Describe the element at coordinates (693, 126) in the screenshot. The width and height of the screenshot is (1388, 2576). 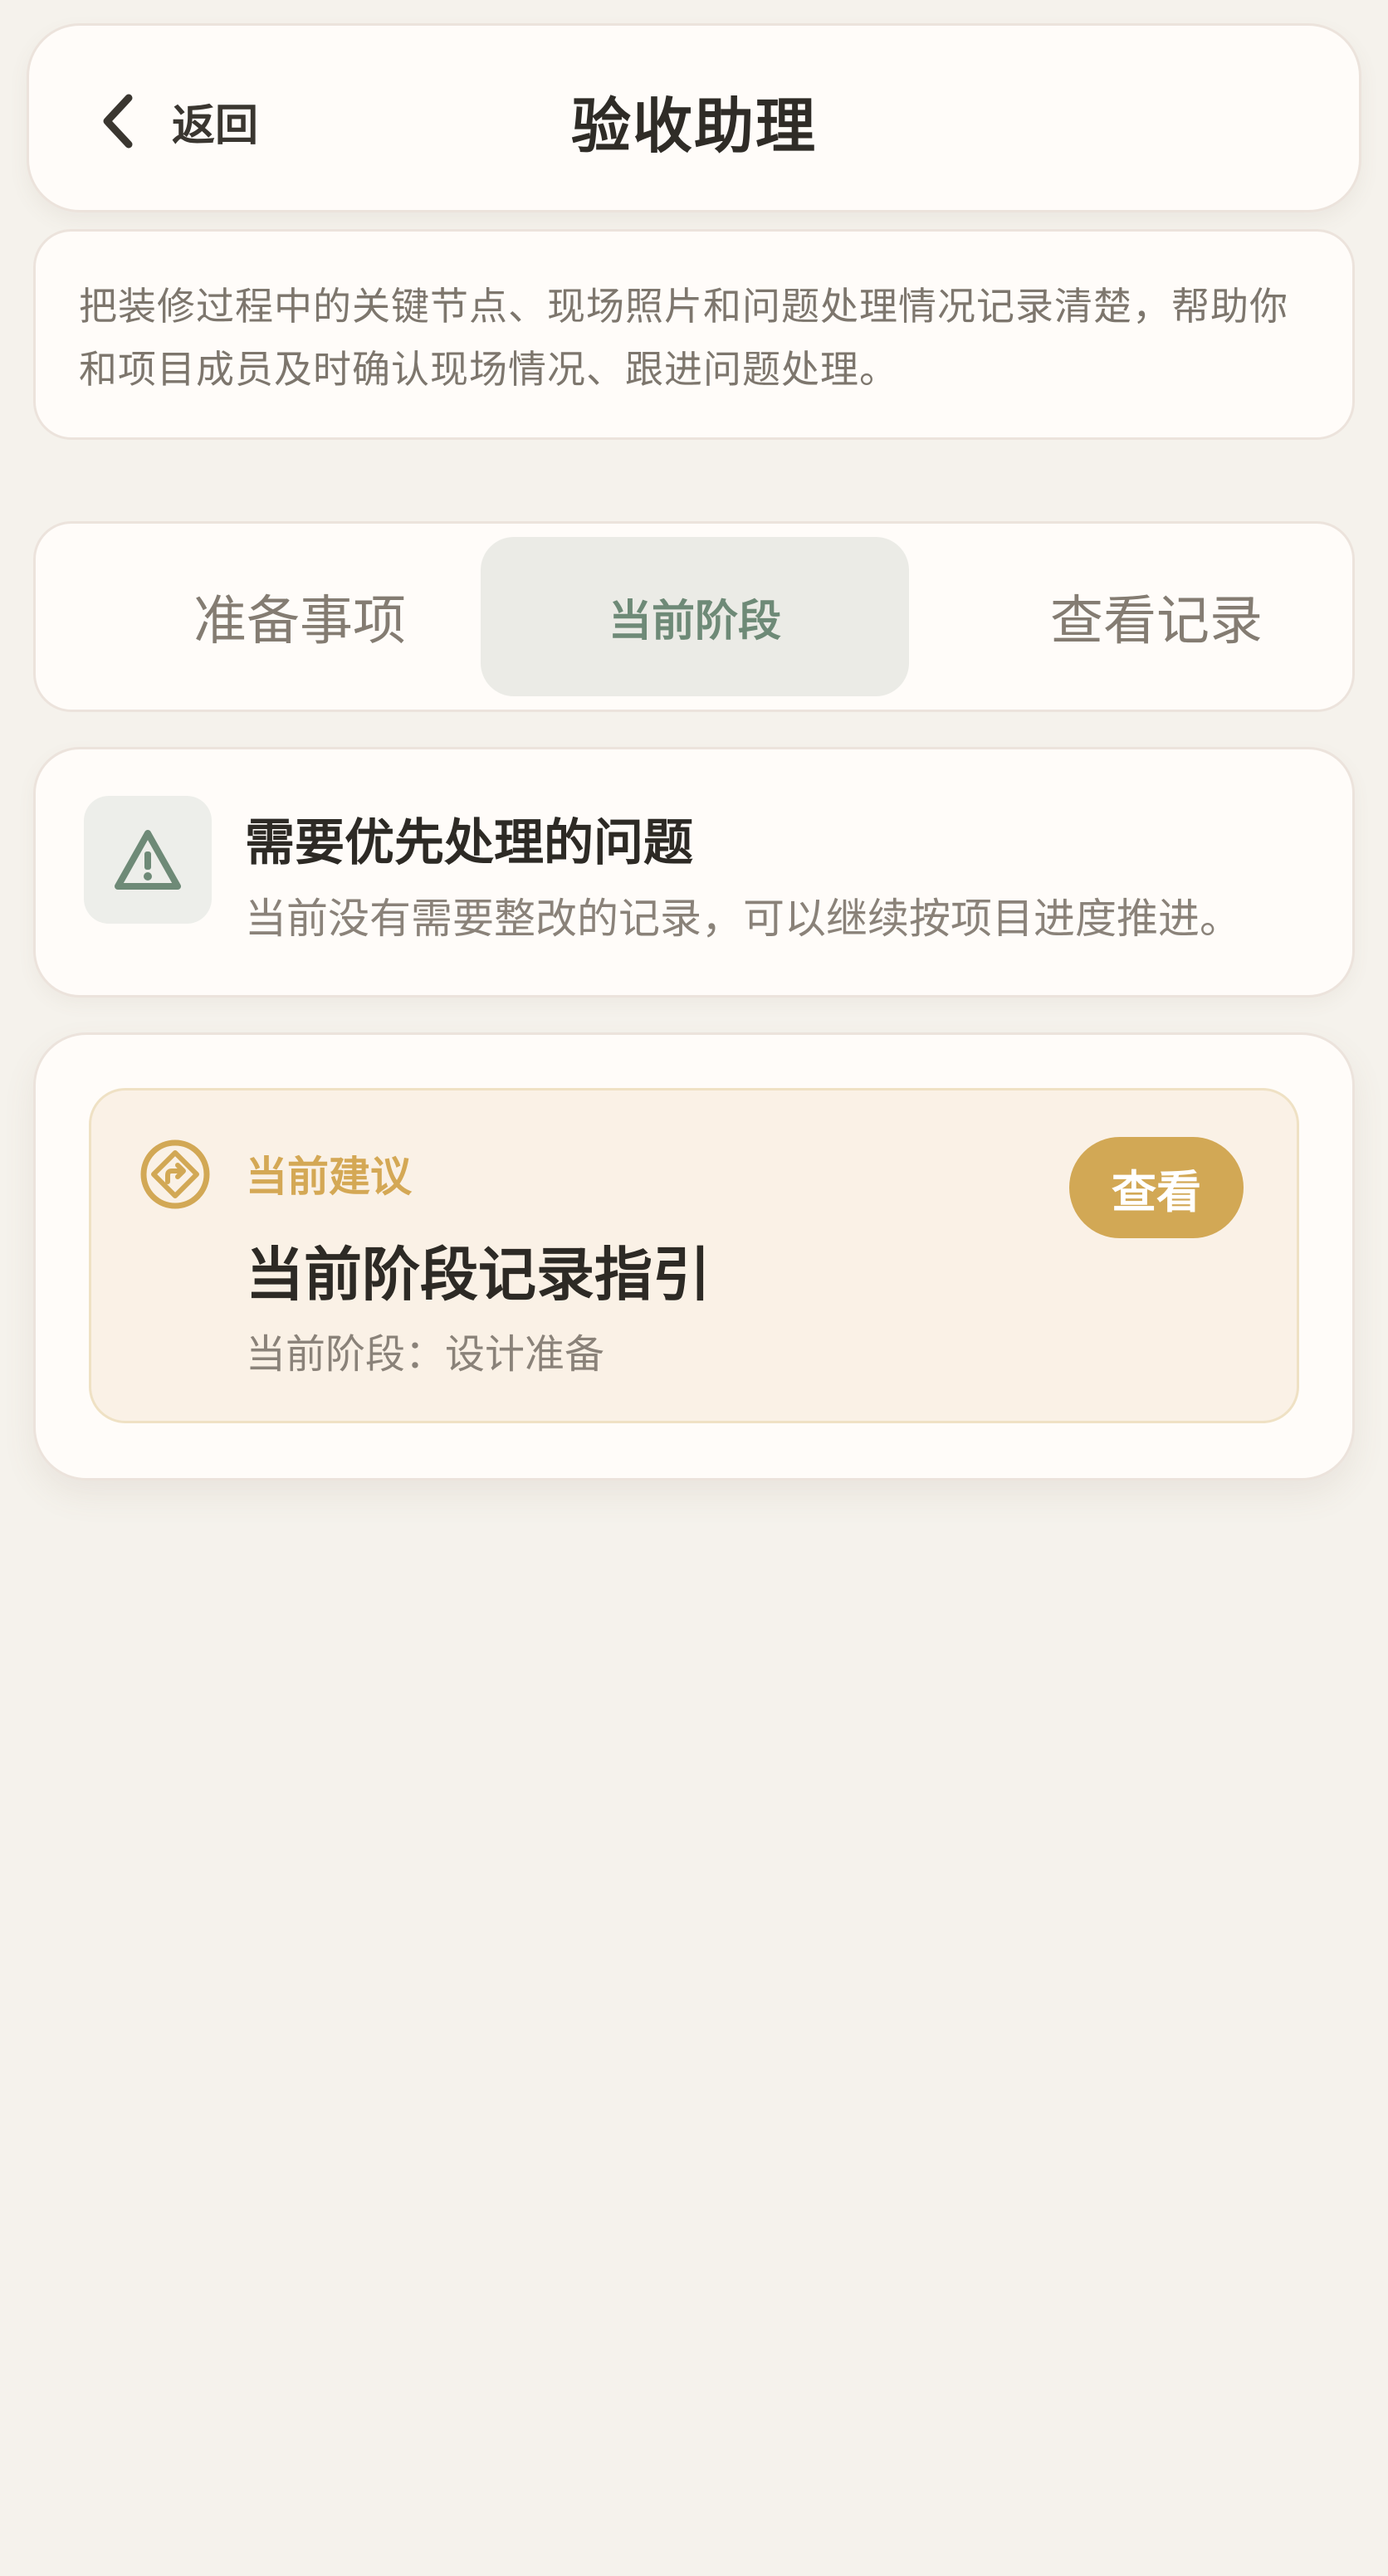
I see `page-title: 验收助理` at that location.